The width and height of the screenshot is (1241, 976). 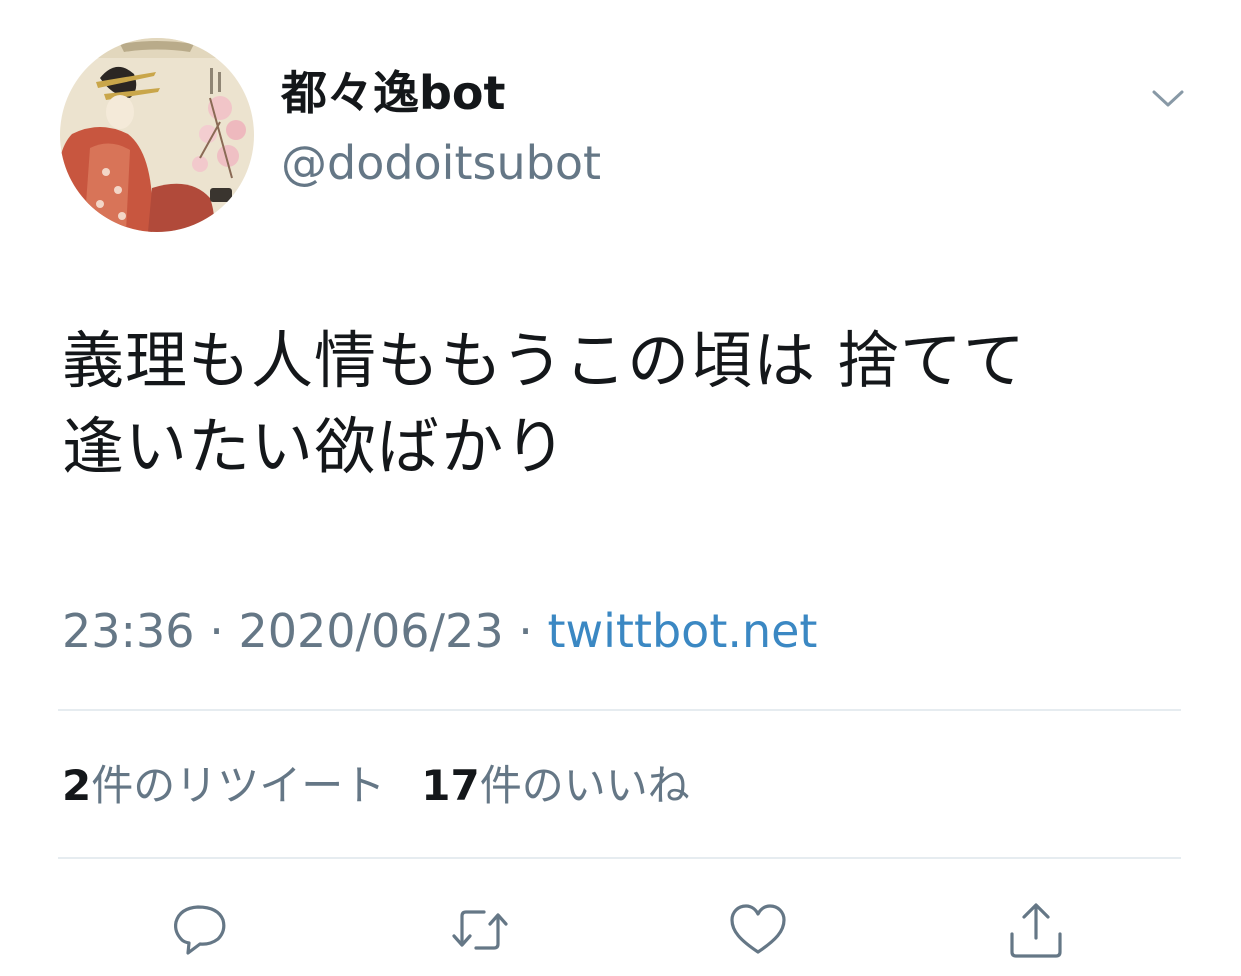 I want to click on likes-stat: 17件のいいね, so click(x=555, y=785).